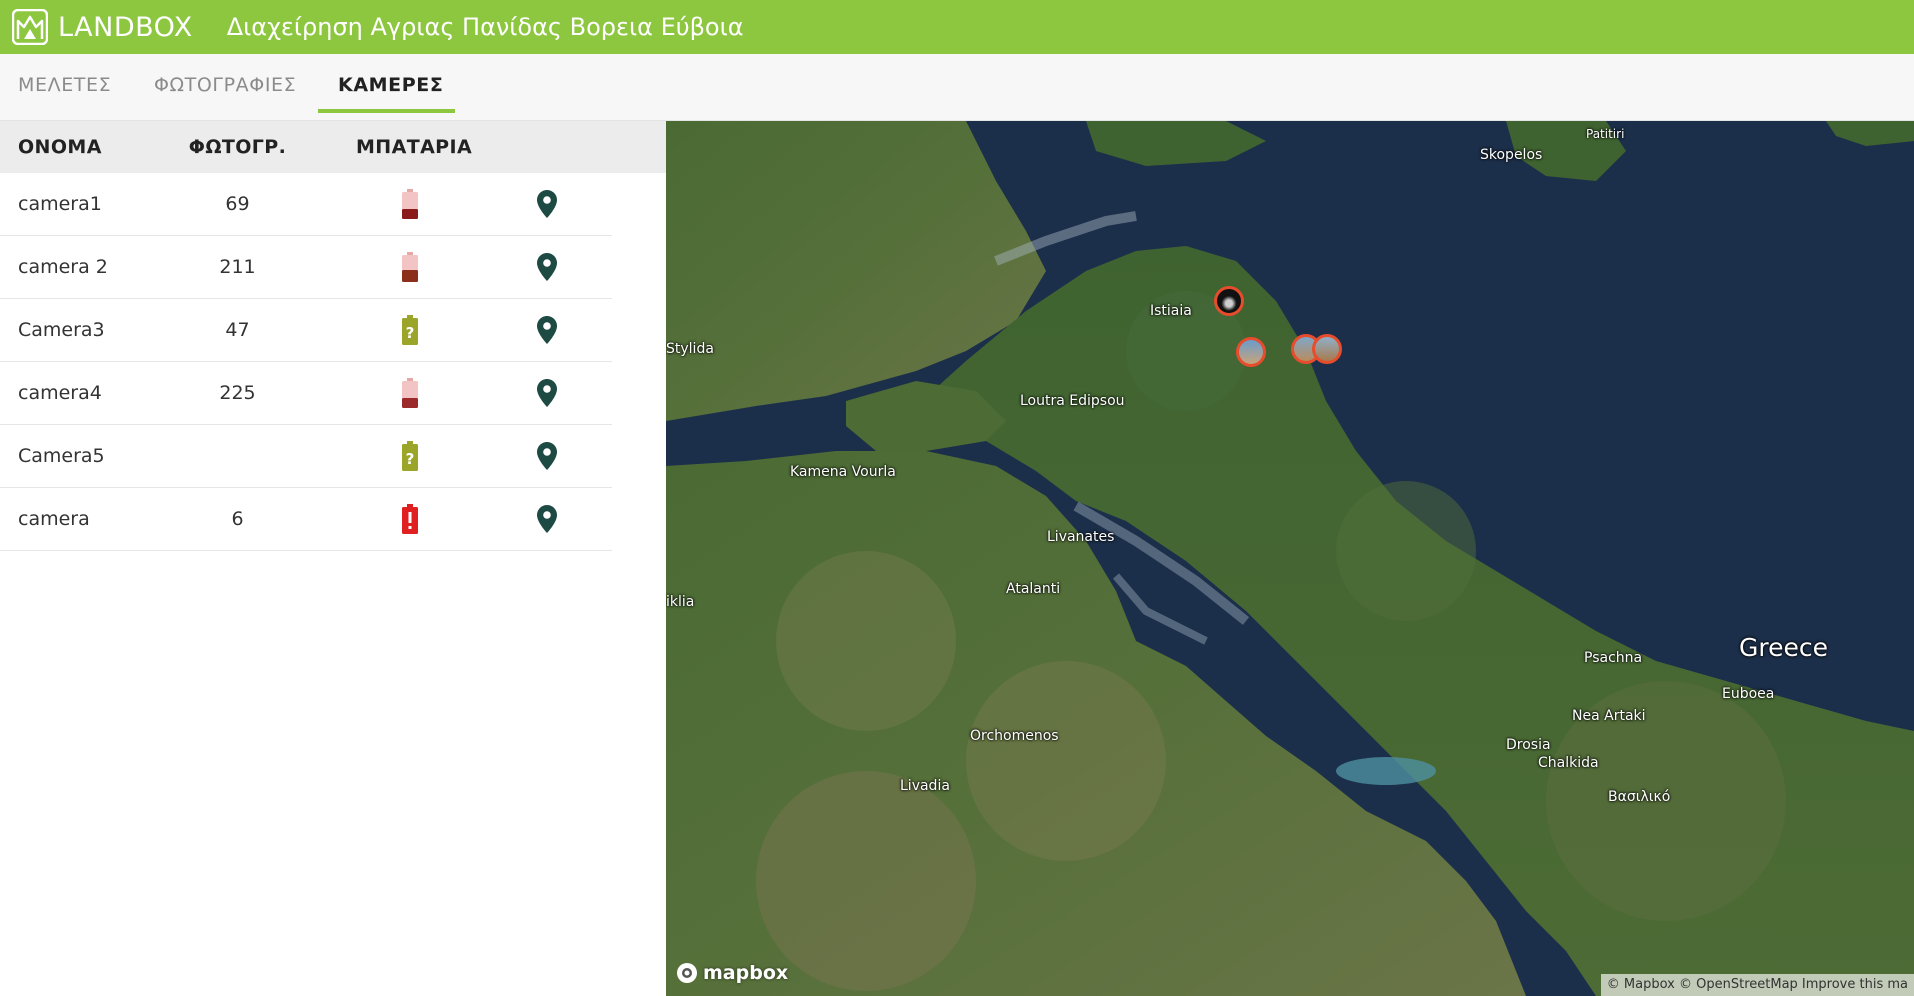  Describe the element at coordinates (306, 519) in the screenshot. I see `table-row: camera 6` at that location.